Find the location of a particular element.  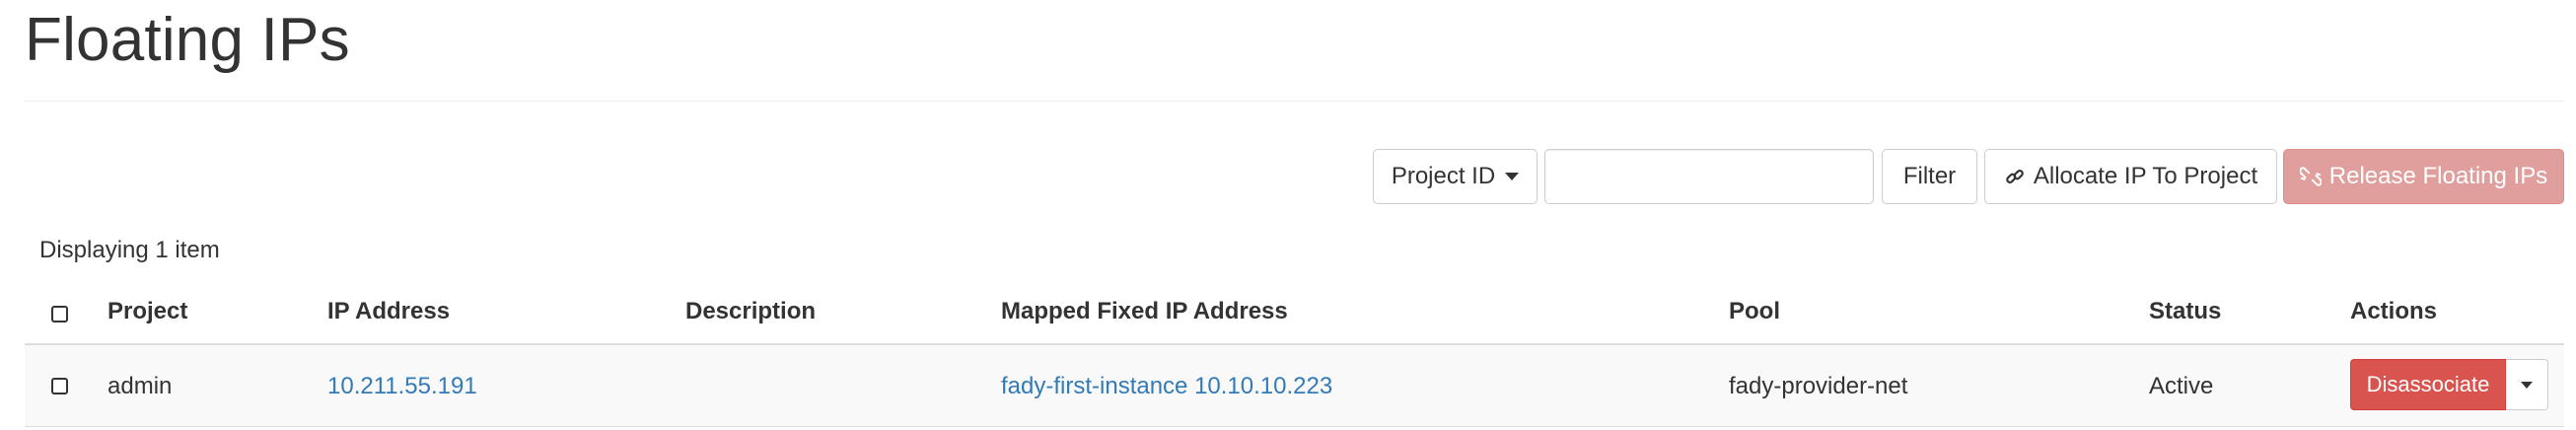

disassociate-button: Disassociate is located at coordinates (2428, 385).